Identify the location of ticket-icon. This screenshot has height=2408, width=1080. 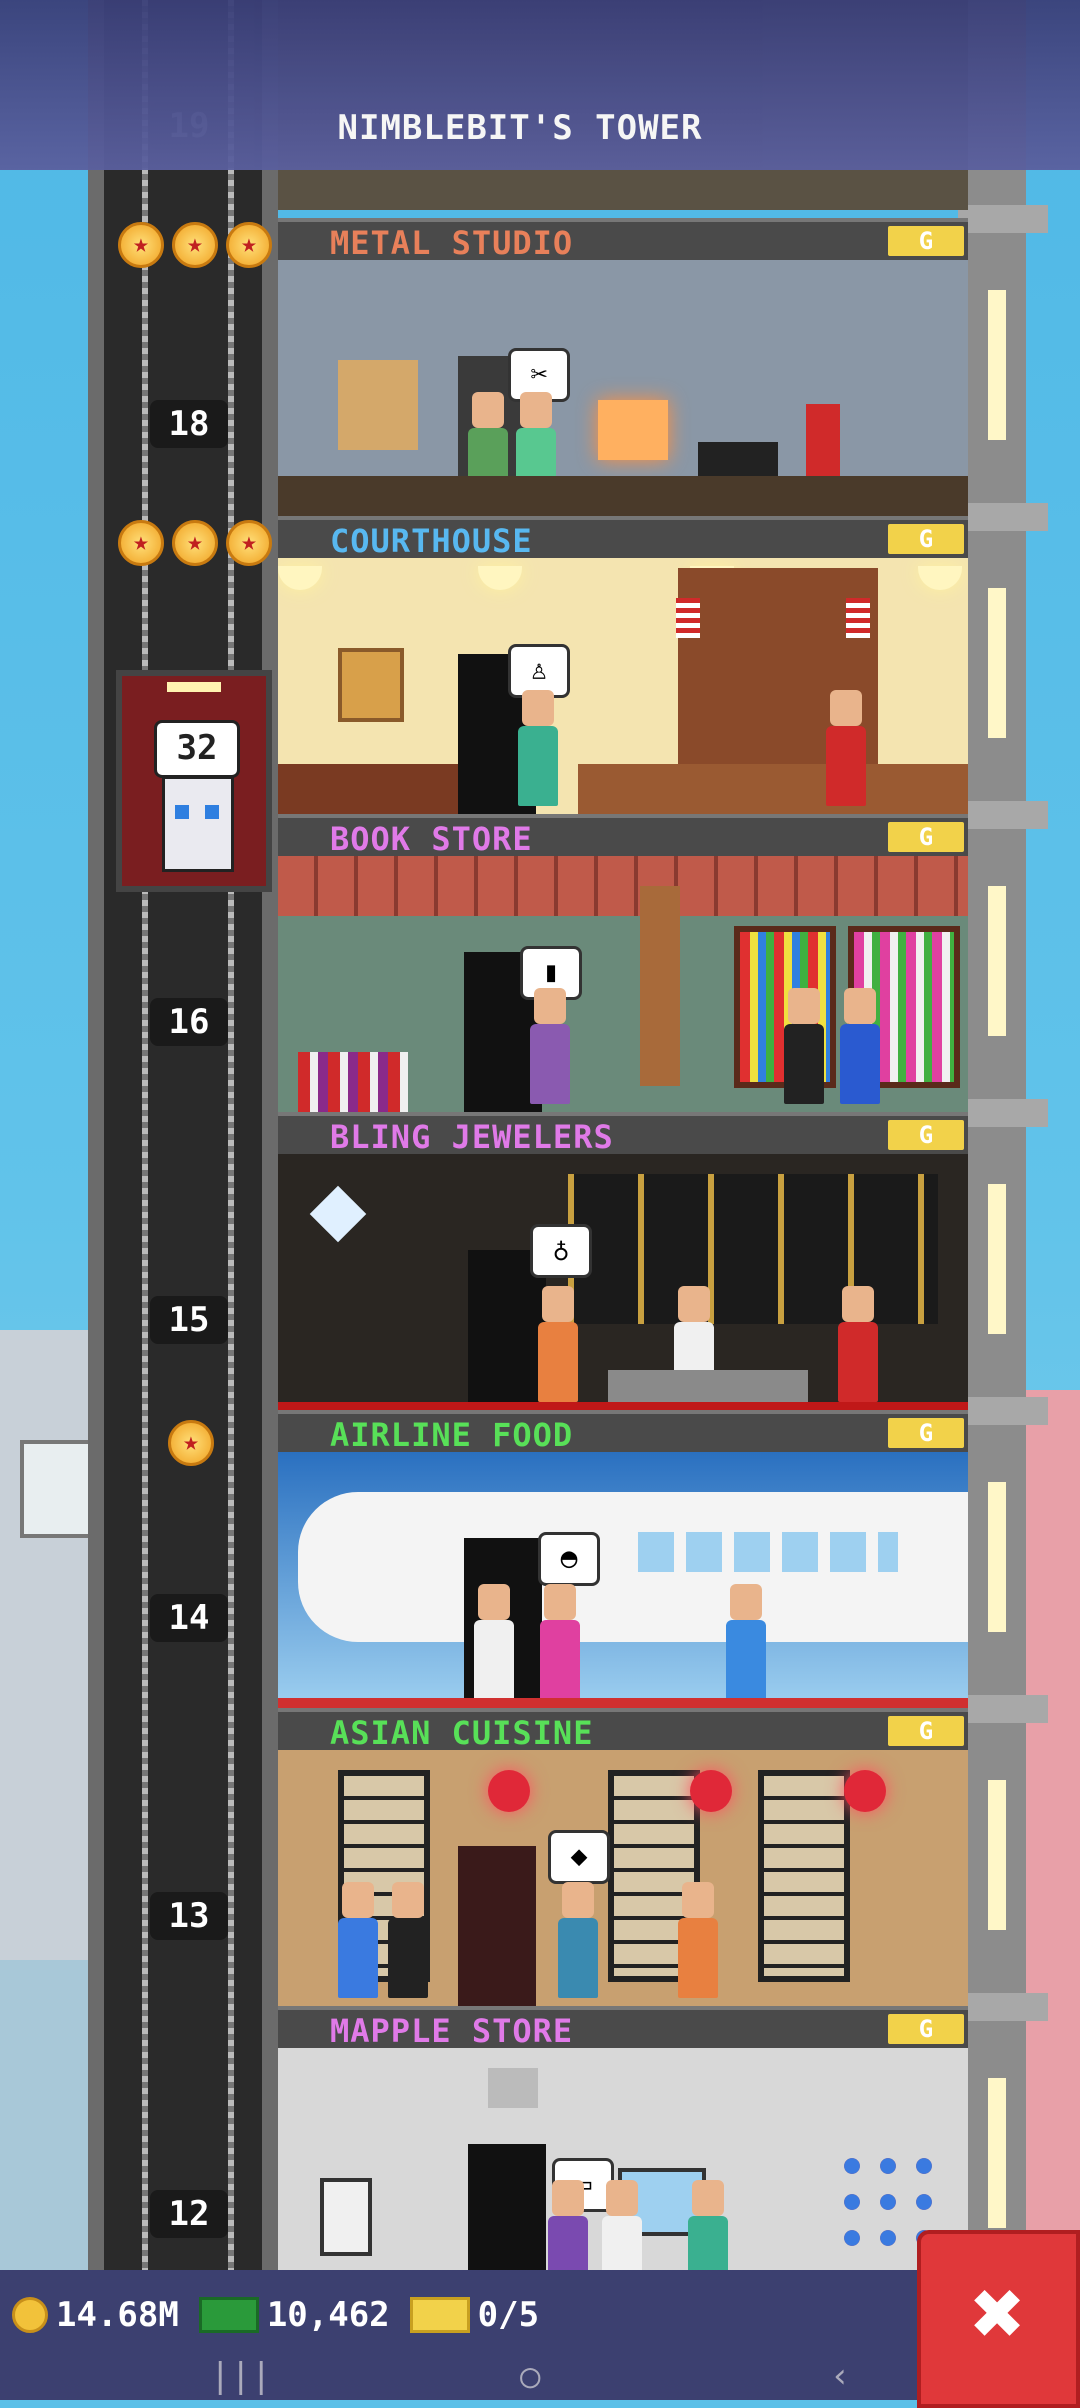
(439, 2315).